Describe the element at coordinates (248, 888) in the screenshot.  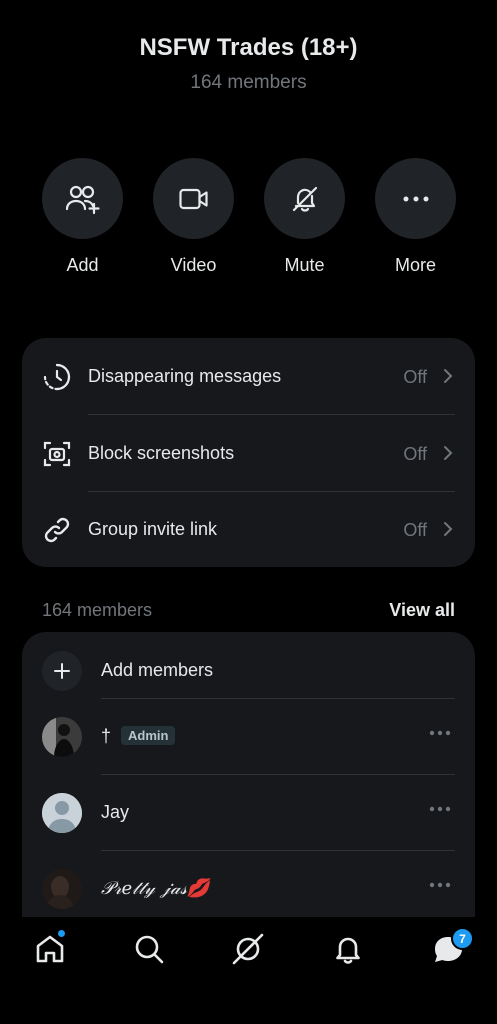
I see `member-row: 𝒫𝓇𝑒𝓉𝓉𝓎 𝒿𝒶𝓈💋` at that location.